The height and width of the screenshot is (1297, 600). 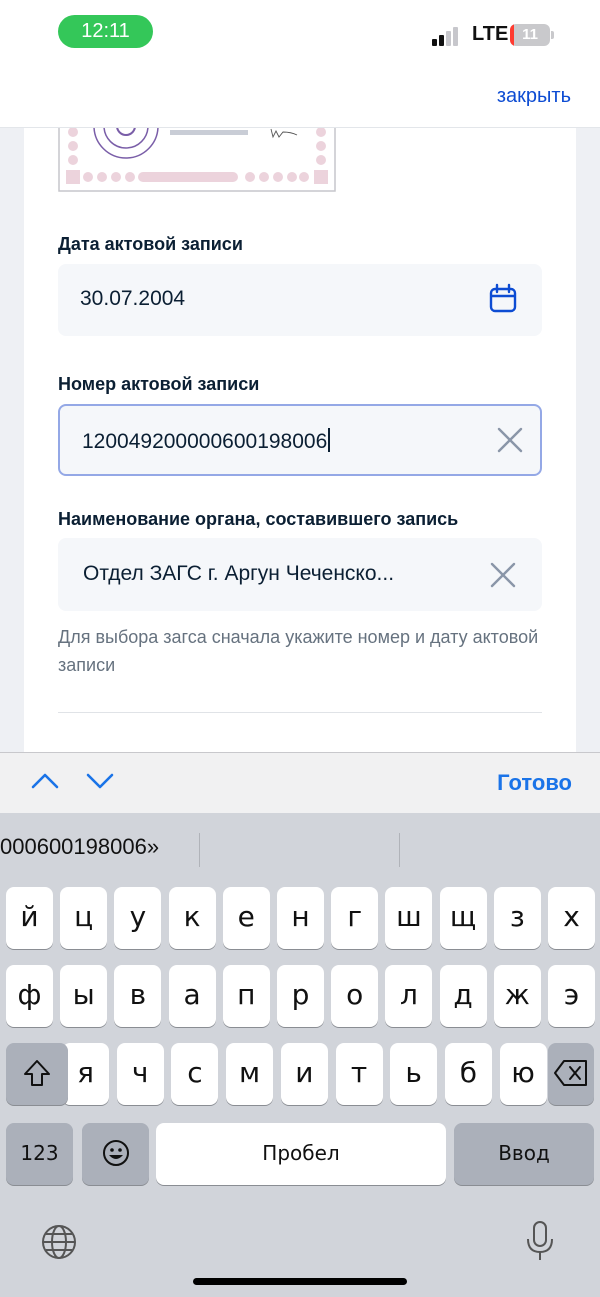 I want to click on key-д: д, so click(x=463, y=996).